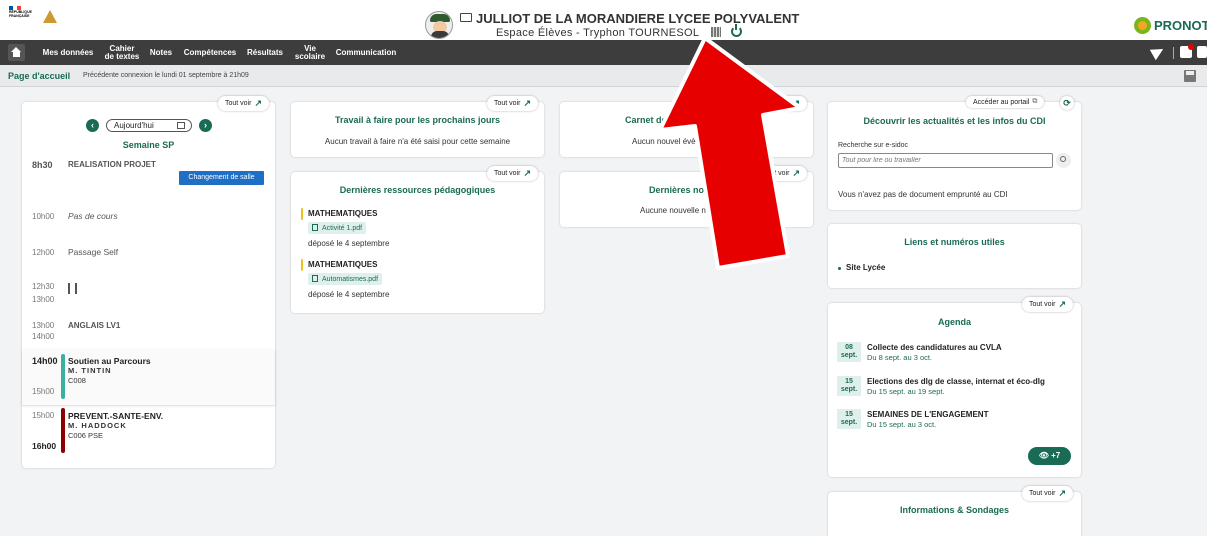 Image resolution: width=1207 pixels, height=536 pixels. I want to click on link-site-lycee: Site Lycée, so click(865, 267).